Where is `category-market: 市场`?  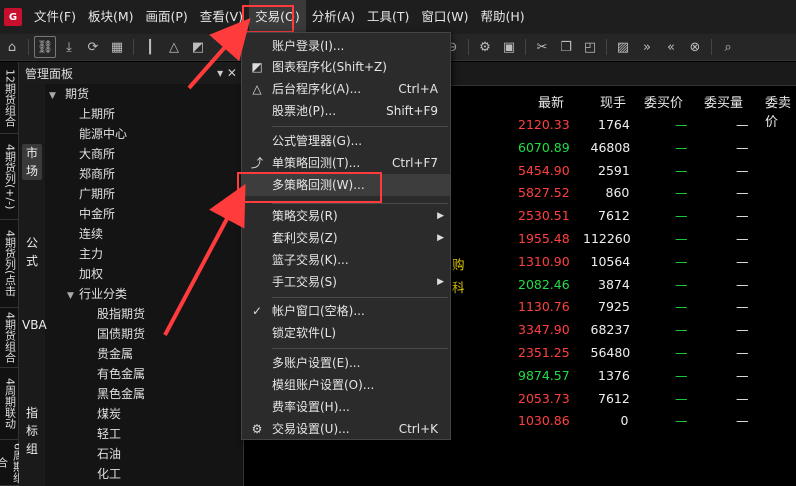 category-market: 市场 is located at coordinates (32, 162).